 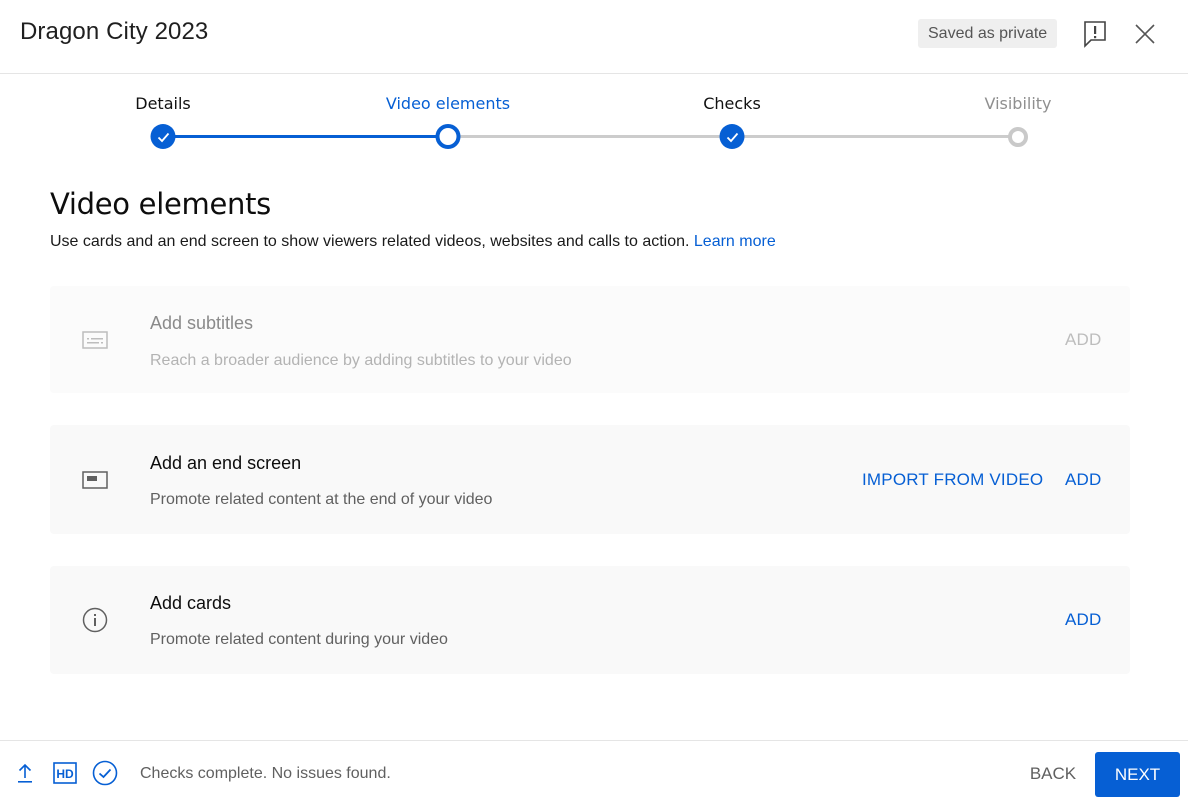 I want to click on step-node-visibility, so click(x=1018, y=137).